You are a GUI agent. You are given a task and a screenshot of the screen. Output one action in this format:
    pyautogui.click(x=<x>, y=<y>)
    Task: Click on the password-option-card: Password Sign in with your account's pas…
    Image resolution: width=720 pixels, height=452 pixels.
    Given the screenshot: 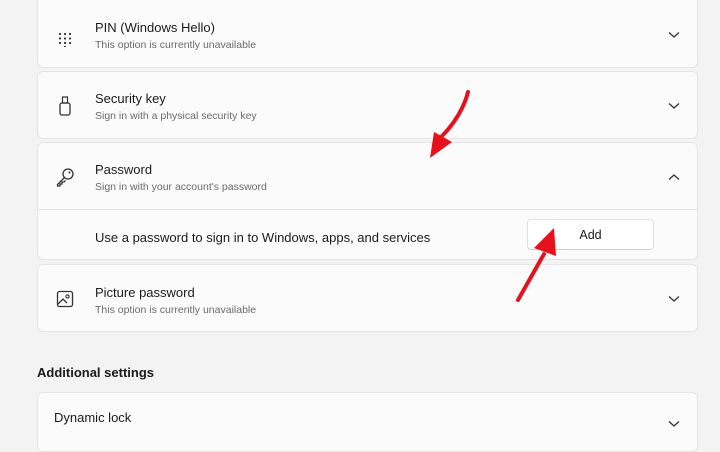 What is the action you would take?
    pyautogui.click(x=367, y=176)
    